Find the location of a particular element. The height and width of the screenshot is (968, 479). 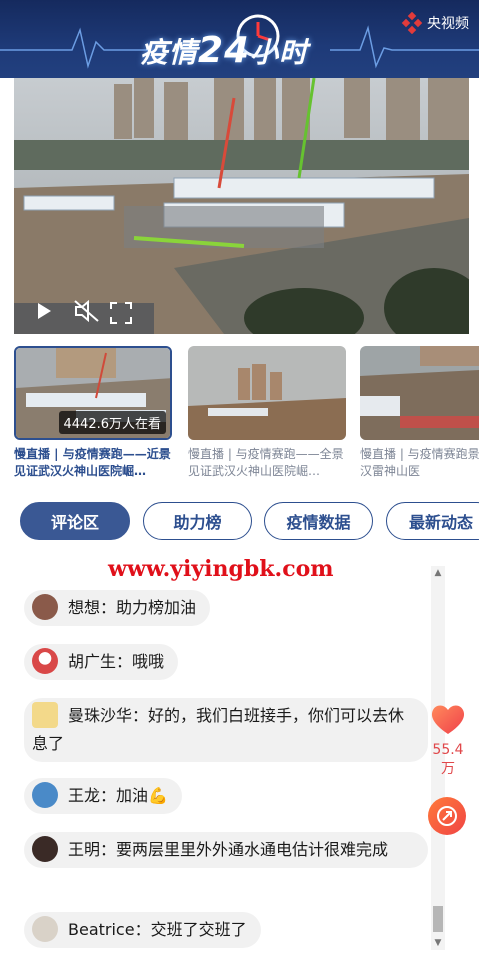

comment-text: 助力榜加油 is located at coordinates (156, 607).